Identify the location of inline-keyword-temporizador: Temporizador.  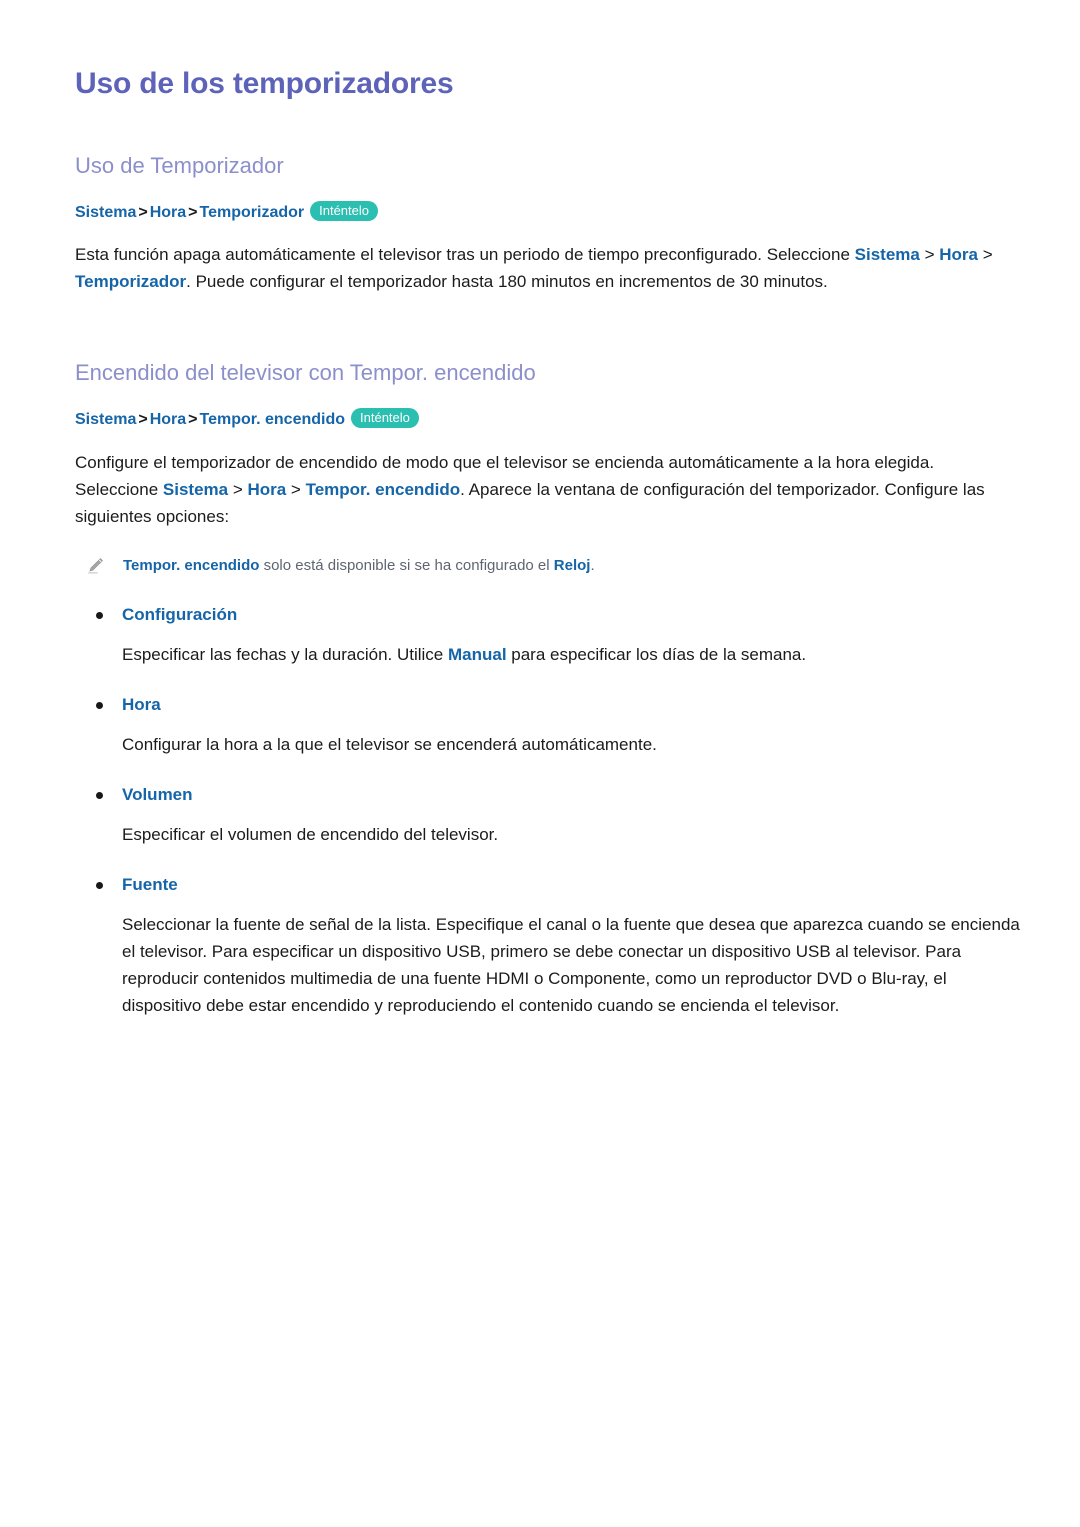
(131, 282).